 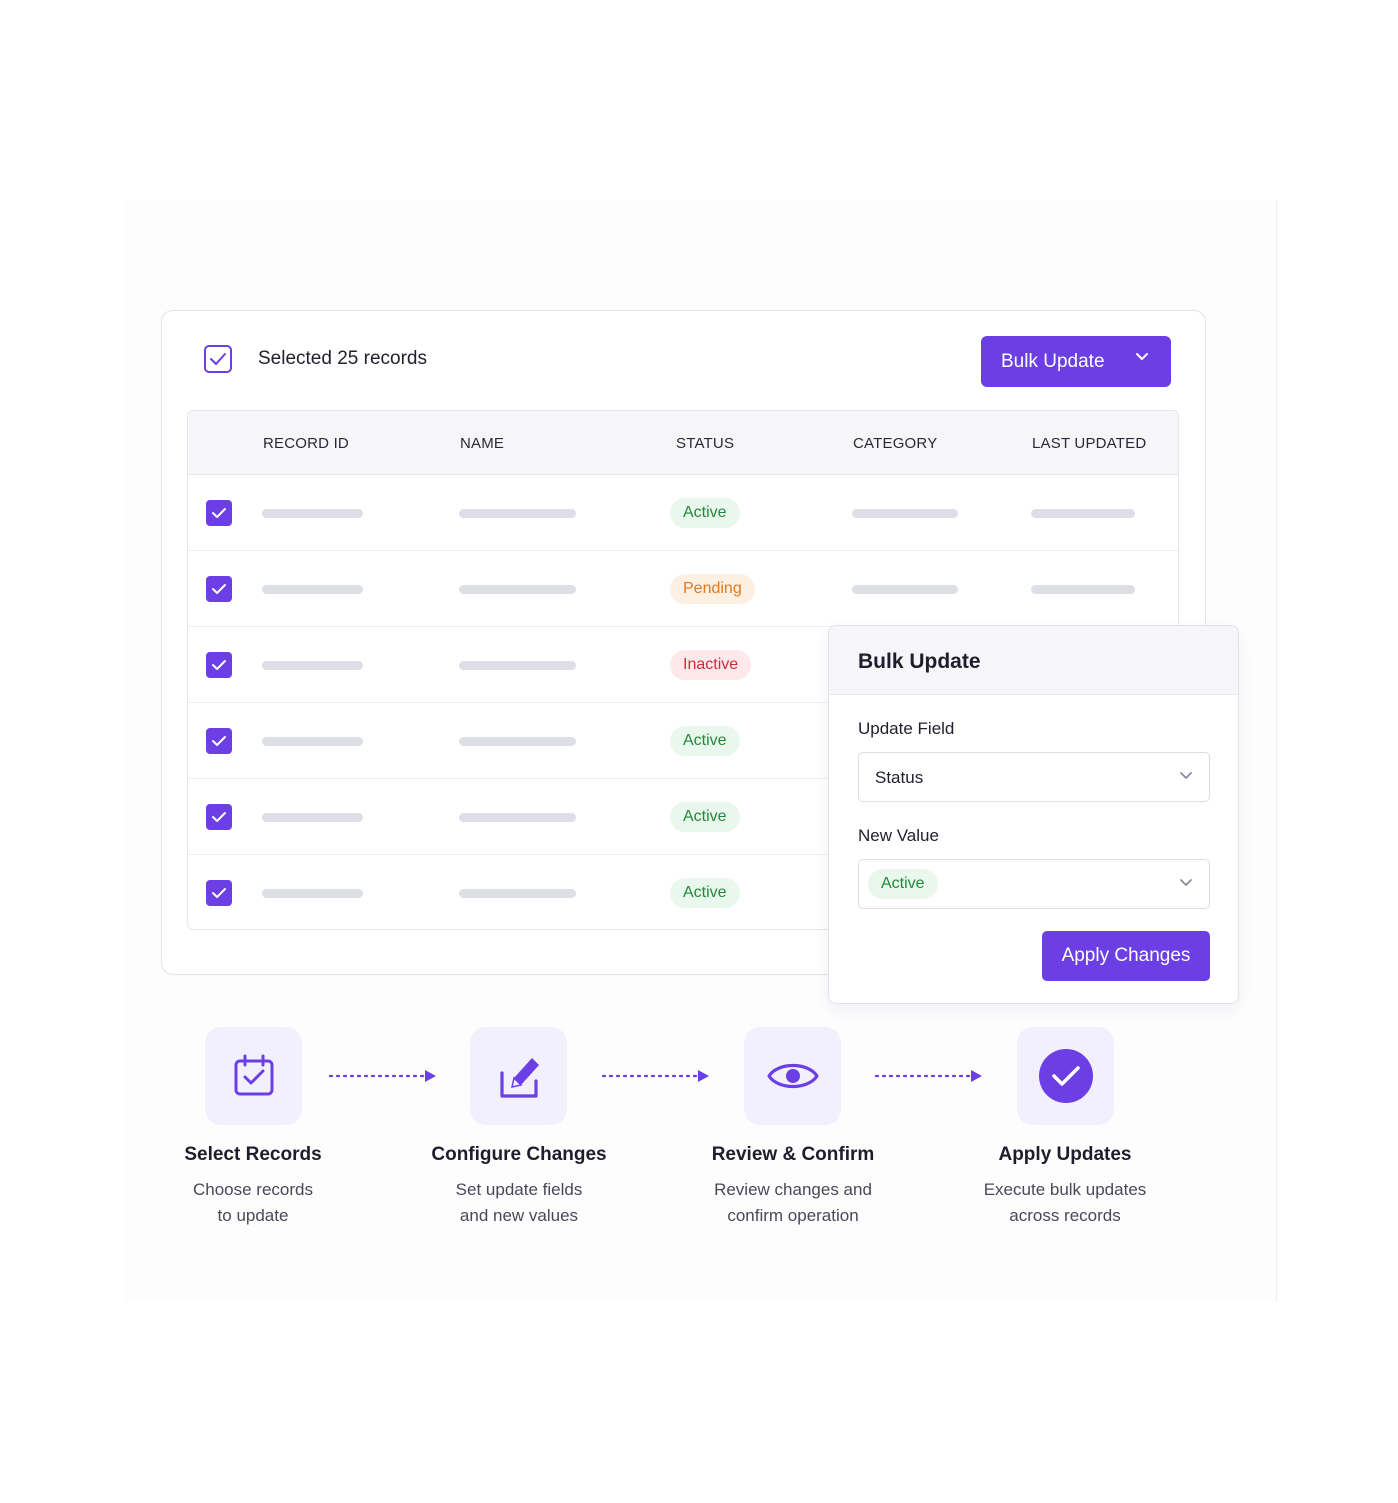 I want to click on panel-title: Bulk Update, so click(x=1033, y=660).